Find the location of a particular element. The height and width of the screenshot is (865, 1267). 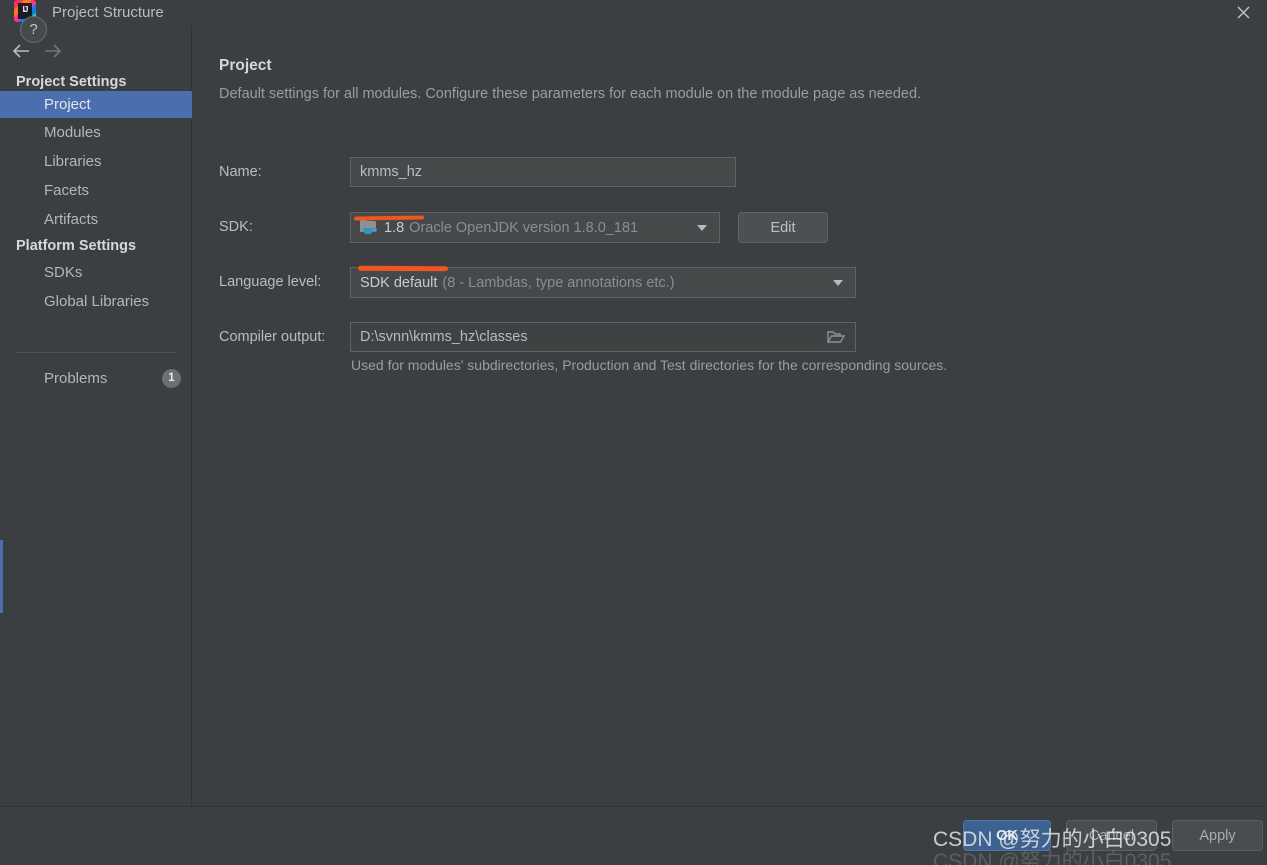

close-icon is located at coordinates (1243, 12).